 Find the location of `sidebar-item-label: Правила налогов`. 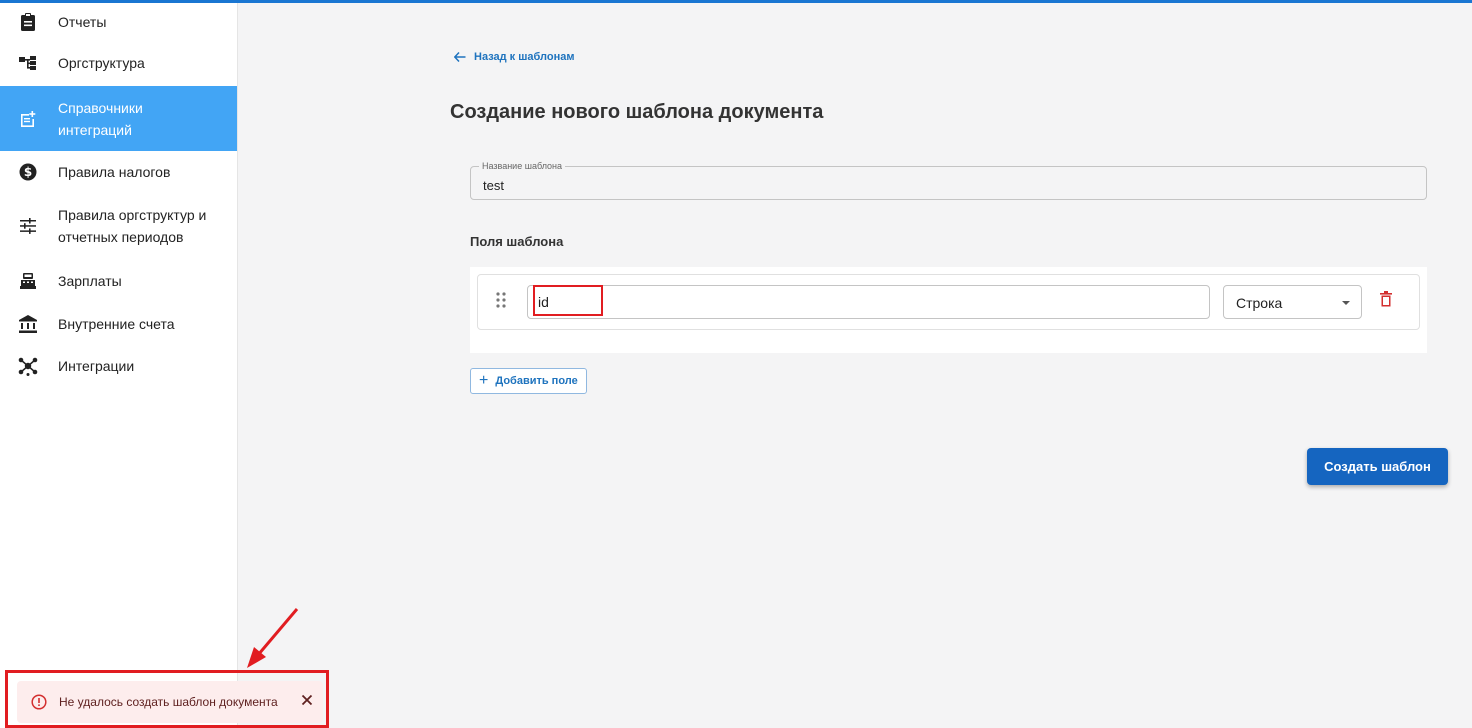

sidebar-item-label: Правила налогов is located at coordinates (114, 171).